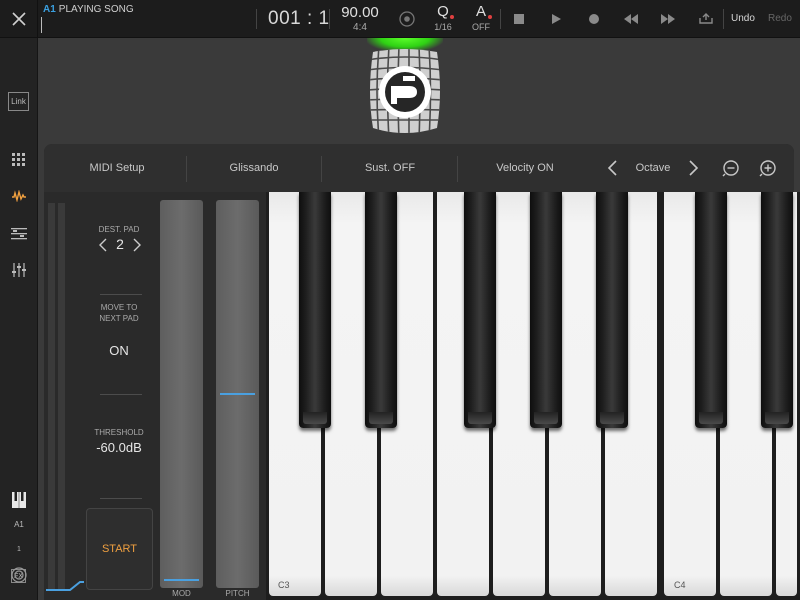 Image resolution: width=800 pixels, height=600 pixels. What do you see at coordinates (237, 593) in the screenshot?
I see `pitch-wheel-label: PITCH` at bounding box center [237, 593].